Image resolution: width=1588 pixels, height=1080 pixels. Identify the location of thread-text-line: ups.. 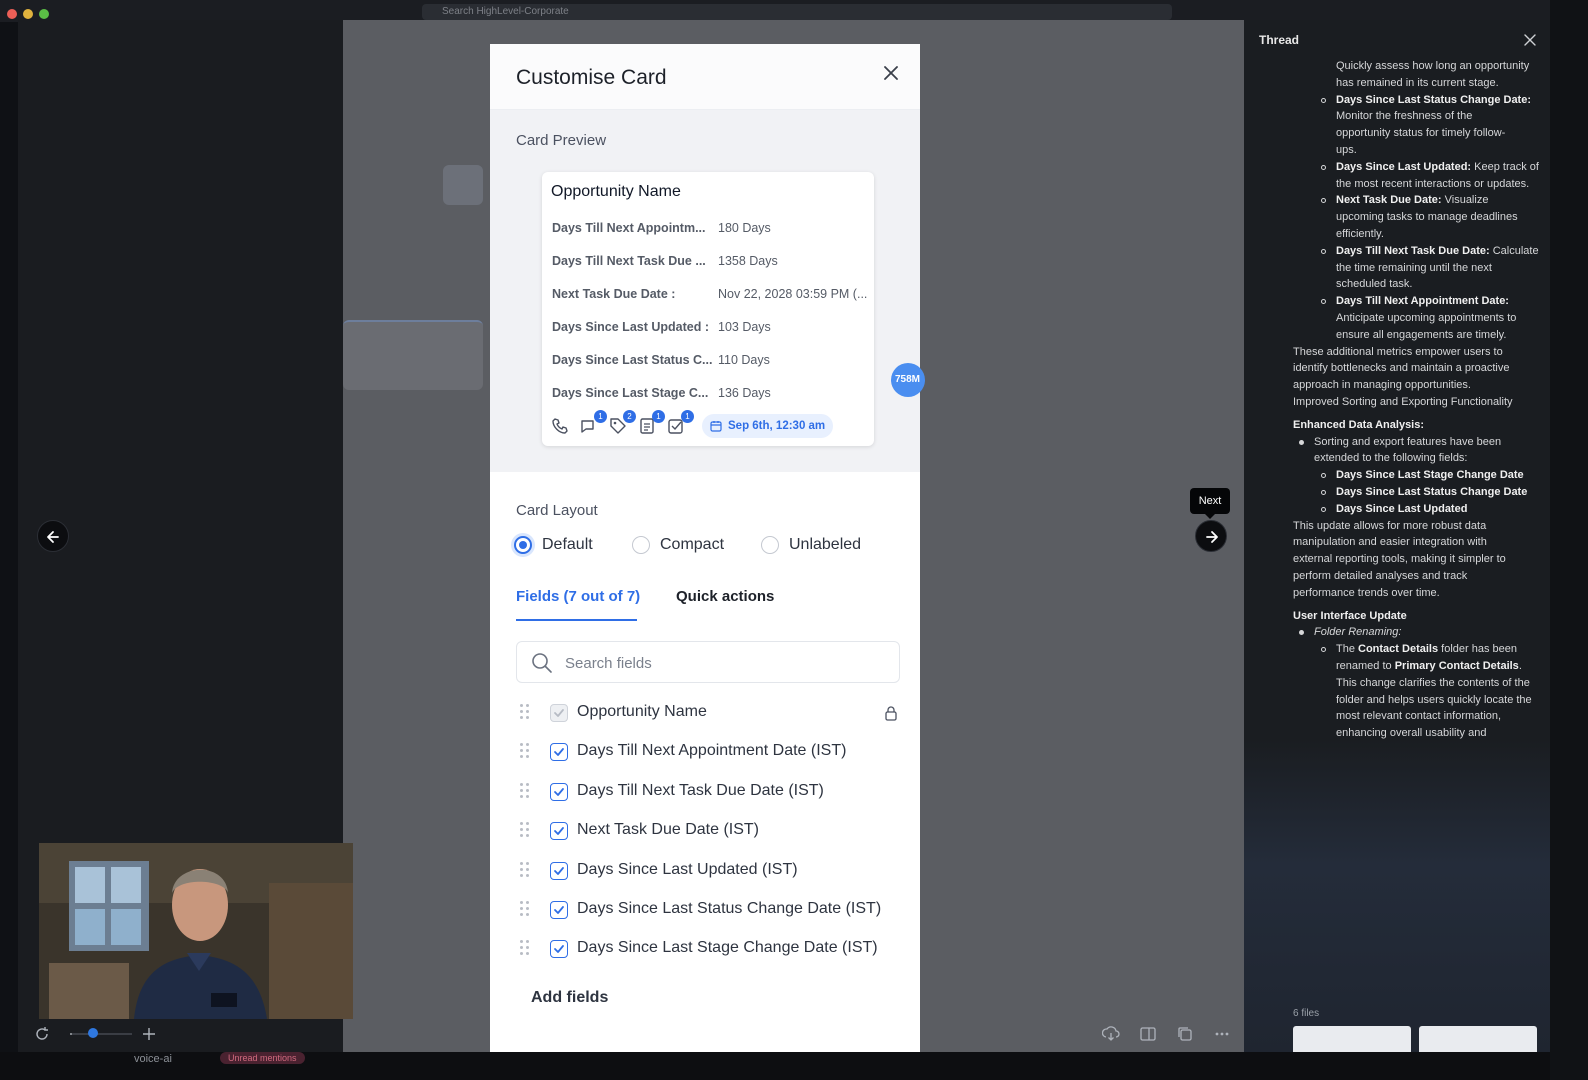
(1346, 150).